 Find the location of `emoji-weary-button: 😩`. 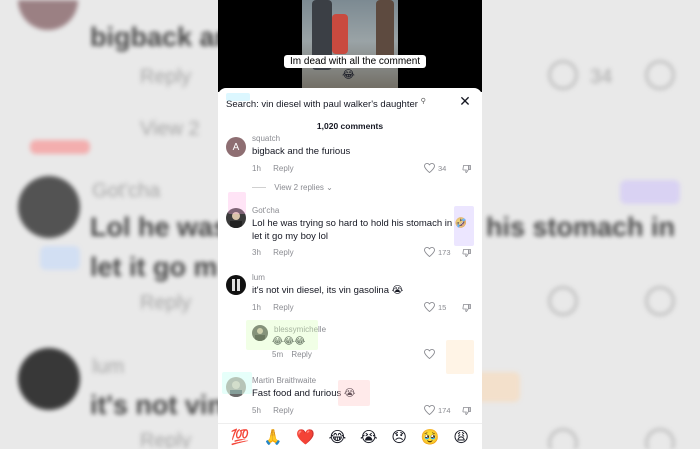

emoji-weary-button: 😩 is located at coordinates (461, 437).